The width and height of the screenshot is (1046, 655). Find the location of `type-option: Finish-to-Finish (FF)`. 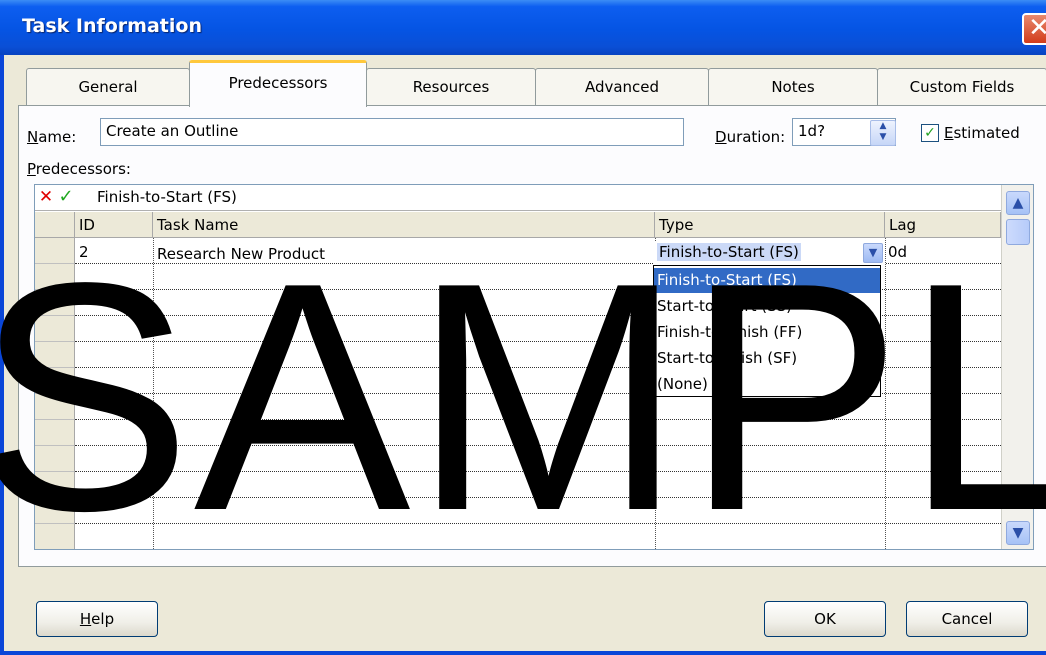

type-option: Finish-to-Finish (FF) is located at coordinates (767, 332).